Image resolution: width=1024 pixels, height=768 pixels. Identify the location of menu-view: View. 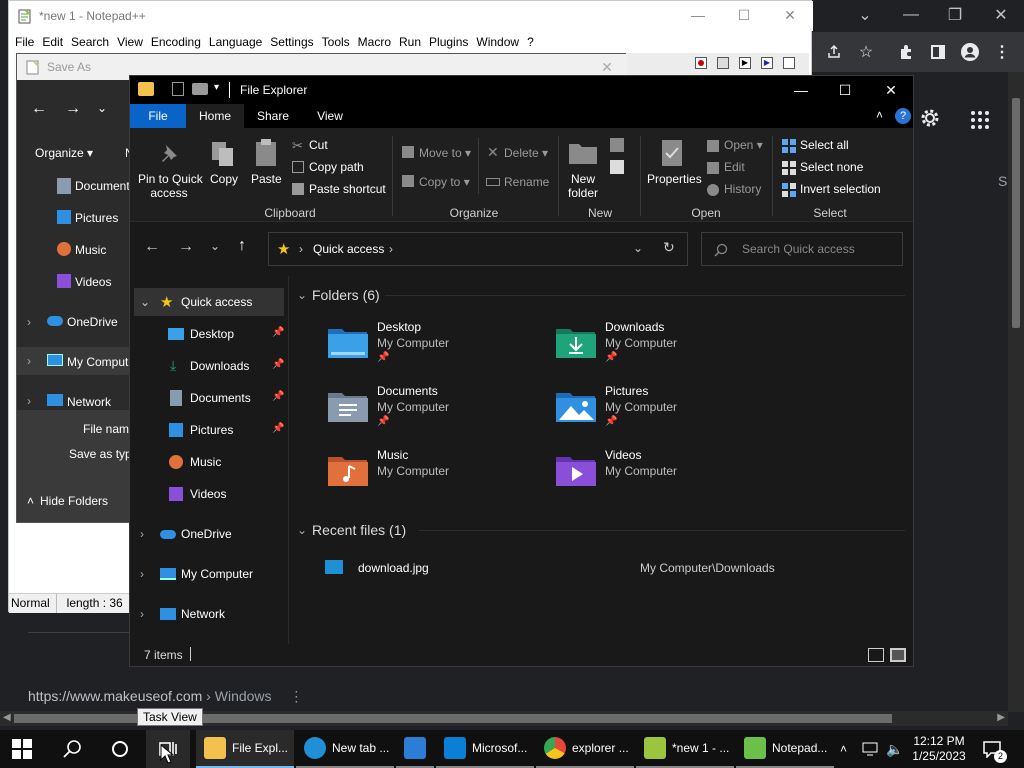
(134, 42).